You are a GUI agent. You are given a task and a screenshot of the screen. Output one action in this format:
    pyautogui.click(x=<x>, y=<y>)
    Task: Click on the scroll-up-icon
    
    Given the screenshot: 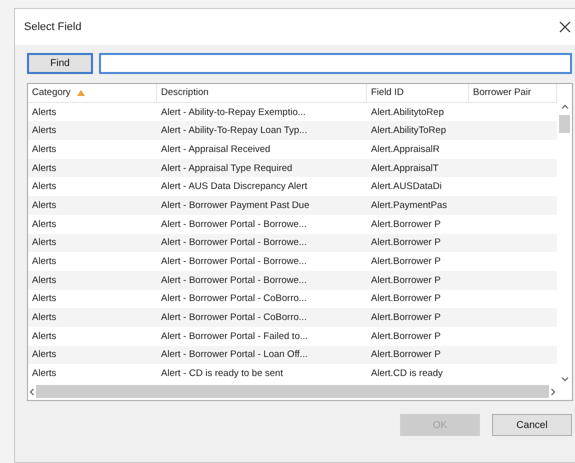 What is the action you would take?
    pyautogui.click(x=564, y=107)
    